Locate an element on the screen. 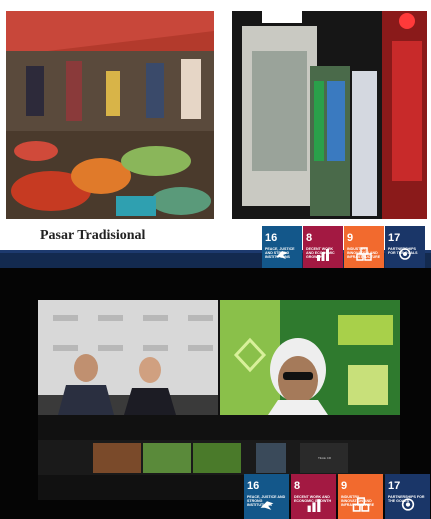  market-caption: Pasar Tradisional is located at coordinates (93, 235).